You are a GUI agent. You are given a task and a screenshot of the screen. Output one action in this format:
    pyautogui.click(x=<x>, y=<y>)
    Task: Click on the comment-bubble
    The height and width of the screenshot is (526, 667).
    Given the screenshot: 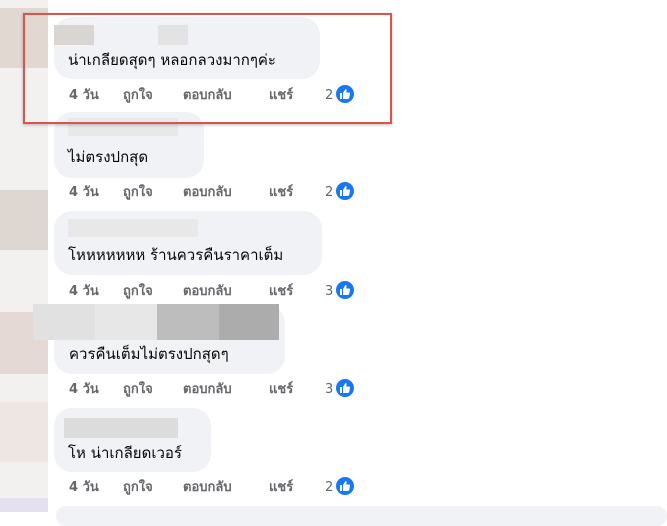 What is the action you would take?
    pyautogui.click(x=361, y=516)
    